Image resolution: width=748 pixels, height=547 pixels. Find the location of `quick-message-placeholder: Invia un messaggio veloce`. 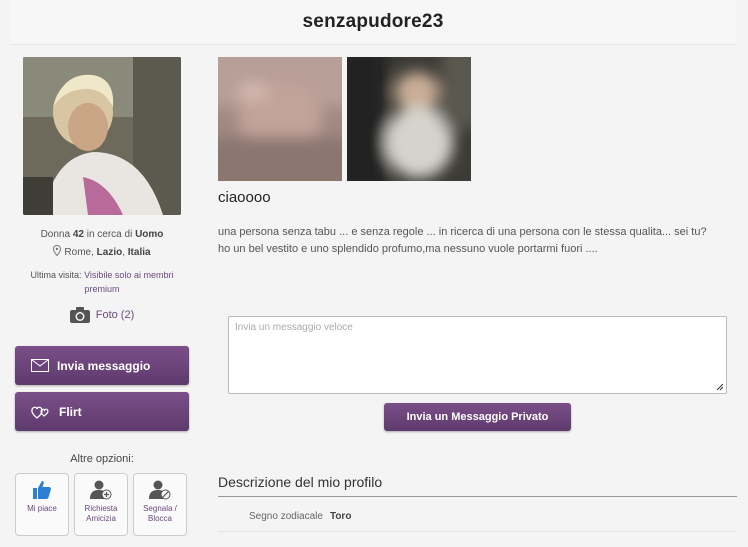

quick-message-placeholder: Invia un messaggio veloce is located at coordinates (294, 327).